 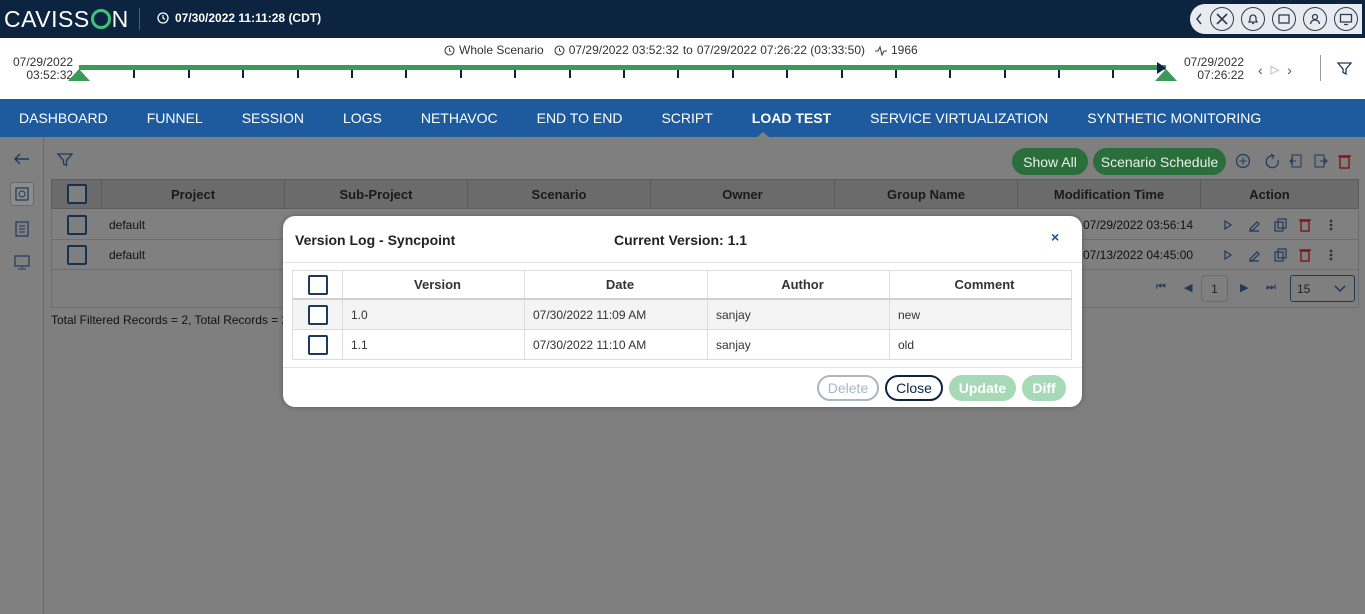 What do you see at coordinates (434, 314) in the screenshot?
I see `row-version: 1.0` at bounding box center [434, 314].